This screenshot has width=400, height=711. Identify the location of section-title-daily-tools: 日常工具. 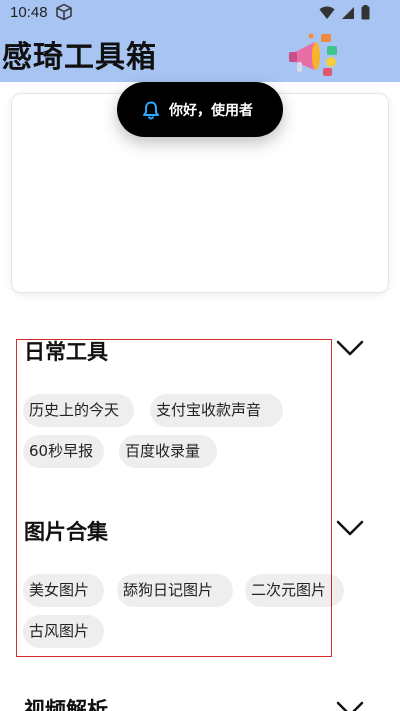
(66, 352).